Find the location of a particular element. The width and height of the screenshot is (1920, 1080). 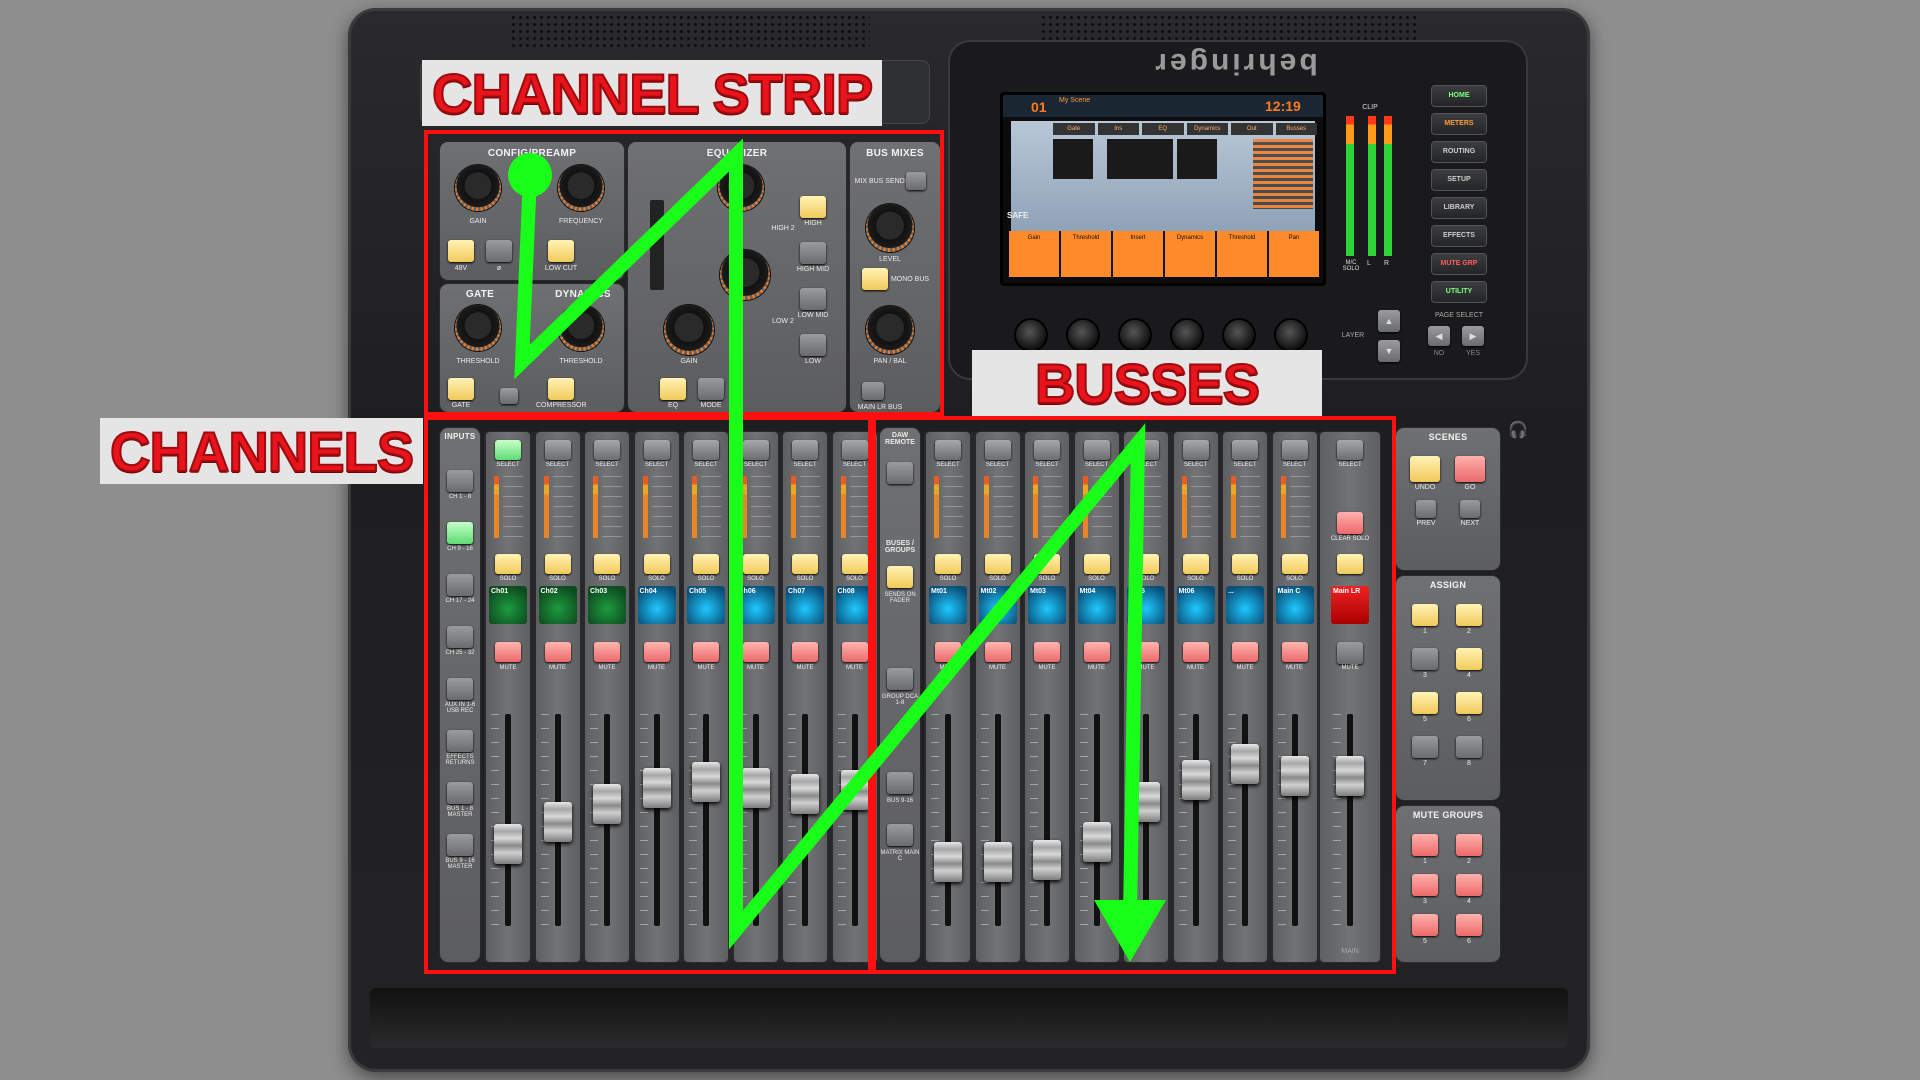

screen-param: Dynamics is located at coordinates (1190, 254).